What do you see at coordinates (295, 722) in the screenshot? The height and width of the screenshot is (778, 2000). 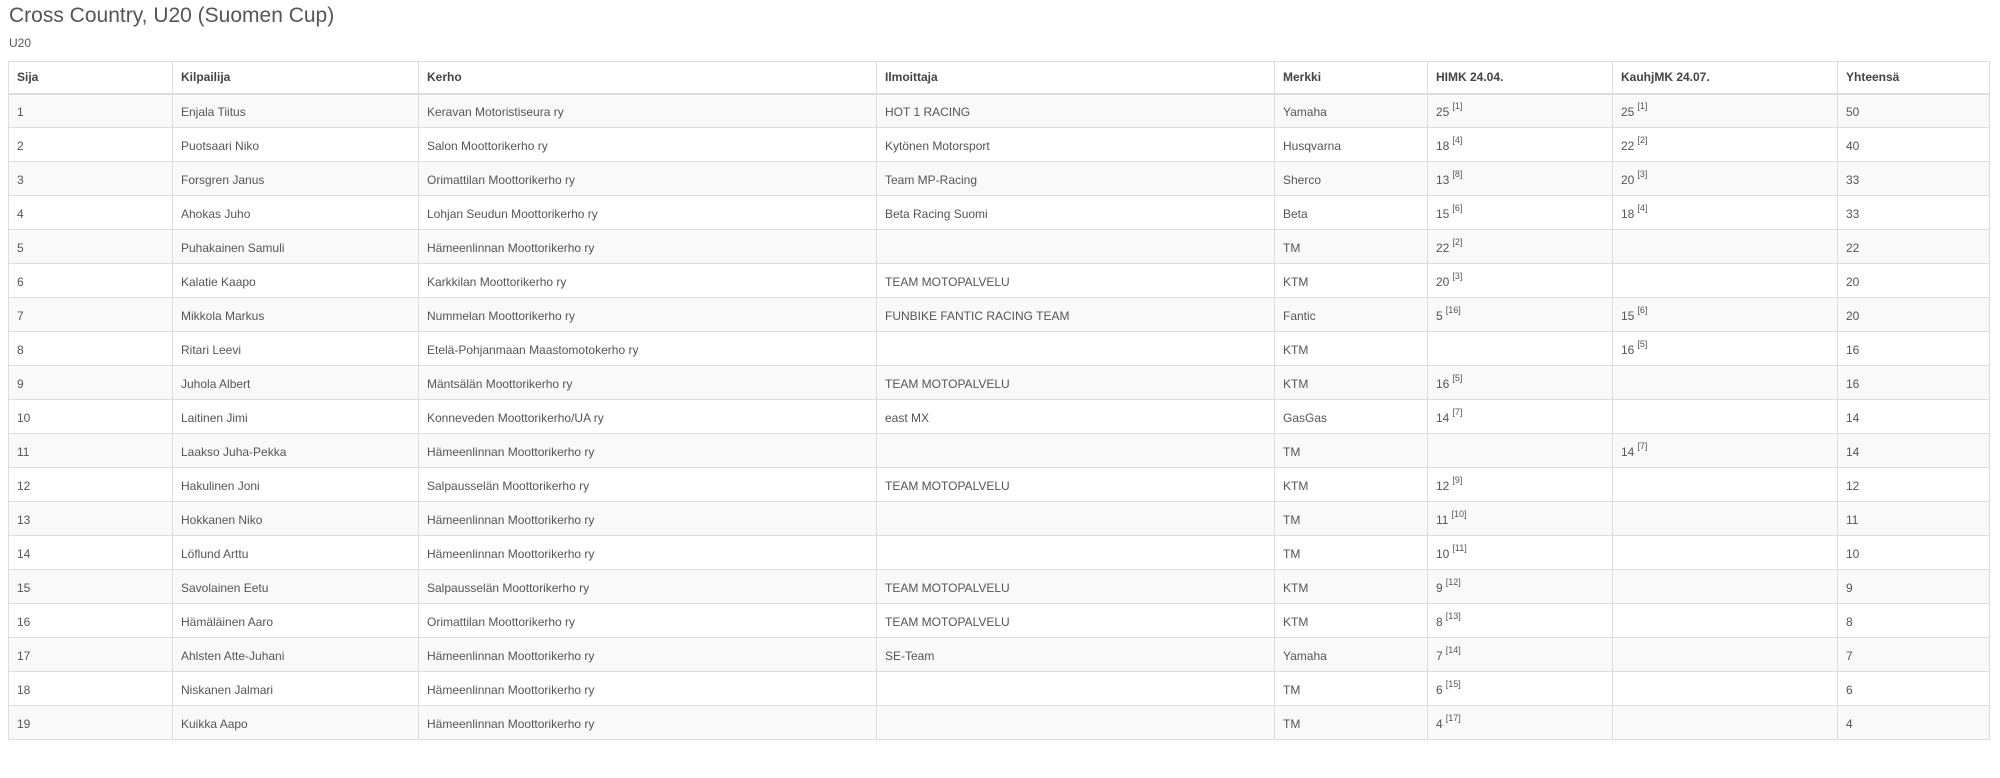 I see `cell-kilpailija: Kuikka Aapo` at bounding box center [295, 722].